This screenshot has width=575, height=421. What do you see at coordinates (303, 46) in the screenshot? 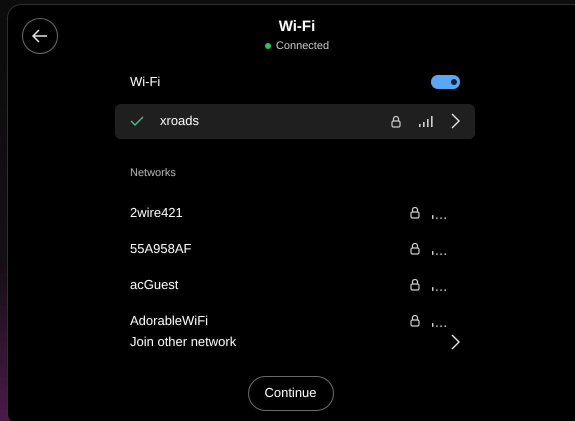
I see `status-text: Connected` at bounding box center [303, 46].